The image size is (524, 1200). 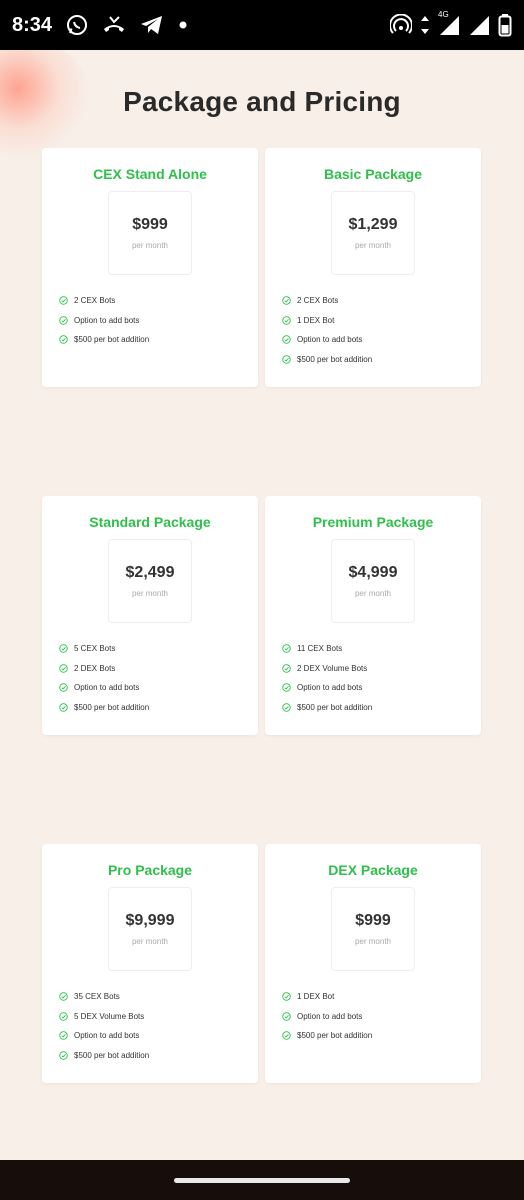 What do you see at coordinates (443, 14) in the screenshot?
I see `network-type: 4G` at bounding box center [443, 14].